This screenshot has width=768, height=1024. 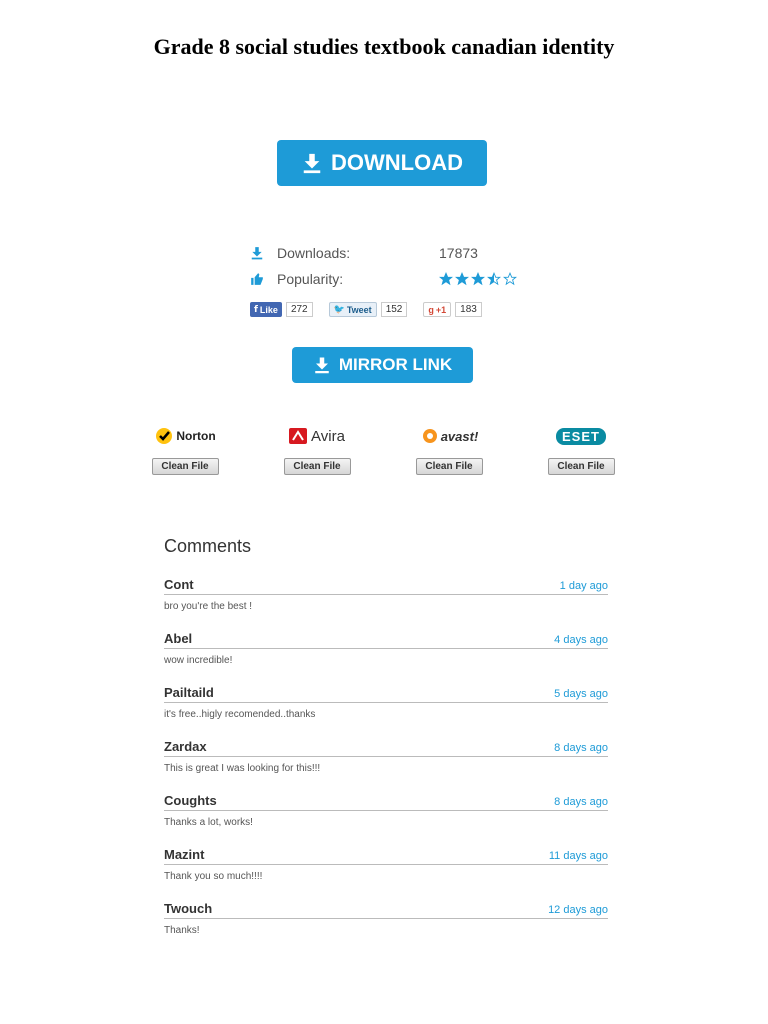 I want to click on gplus-share: g +1 183, so click(x=452, y=309).